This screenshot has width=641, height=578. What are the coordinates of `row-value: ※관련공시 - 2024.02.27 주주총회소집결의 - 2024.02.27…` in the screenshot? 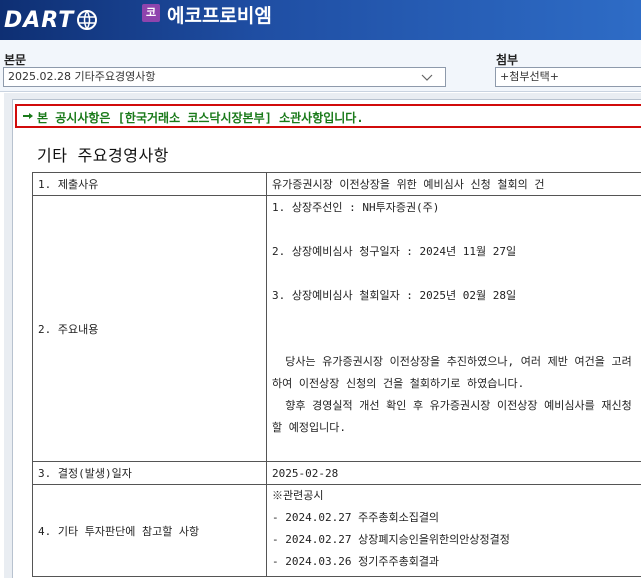 It's located at (453, 530).